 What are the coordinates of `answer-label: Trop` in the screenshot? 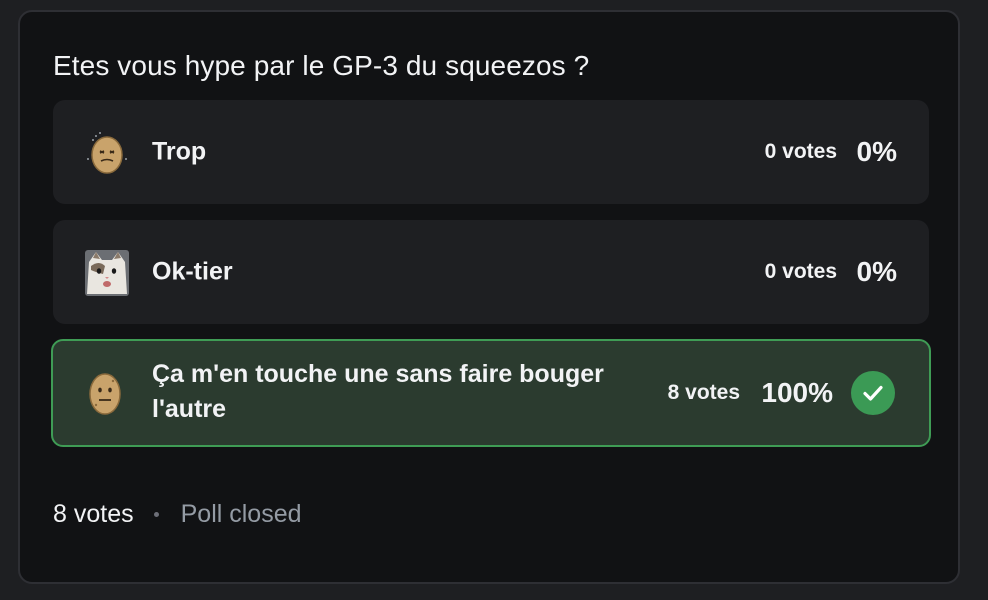 It's located at (179, 151).